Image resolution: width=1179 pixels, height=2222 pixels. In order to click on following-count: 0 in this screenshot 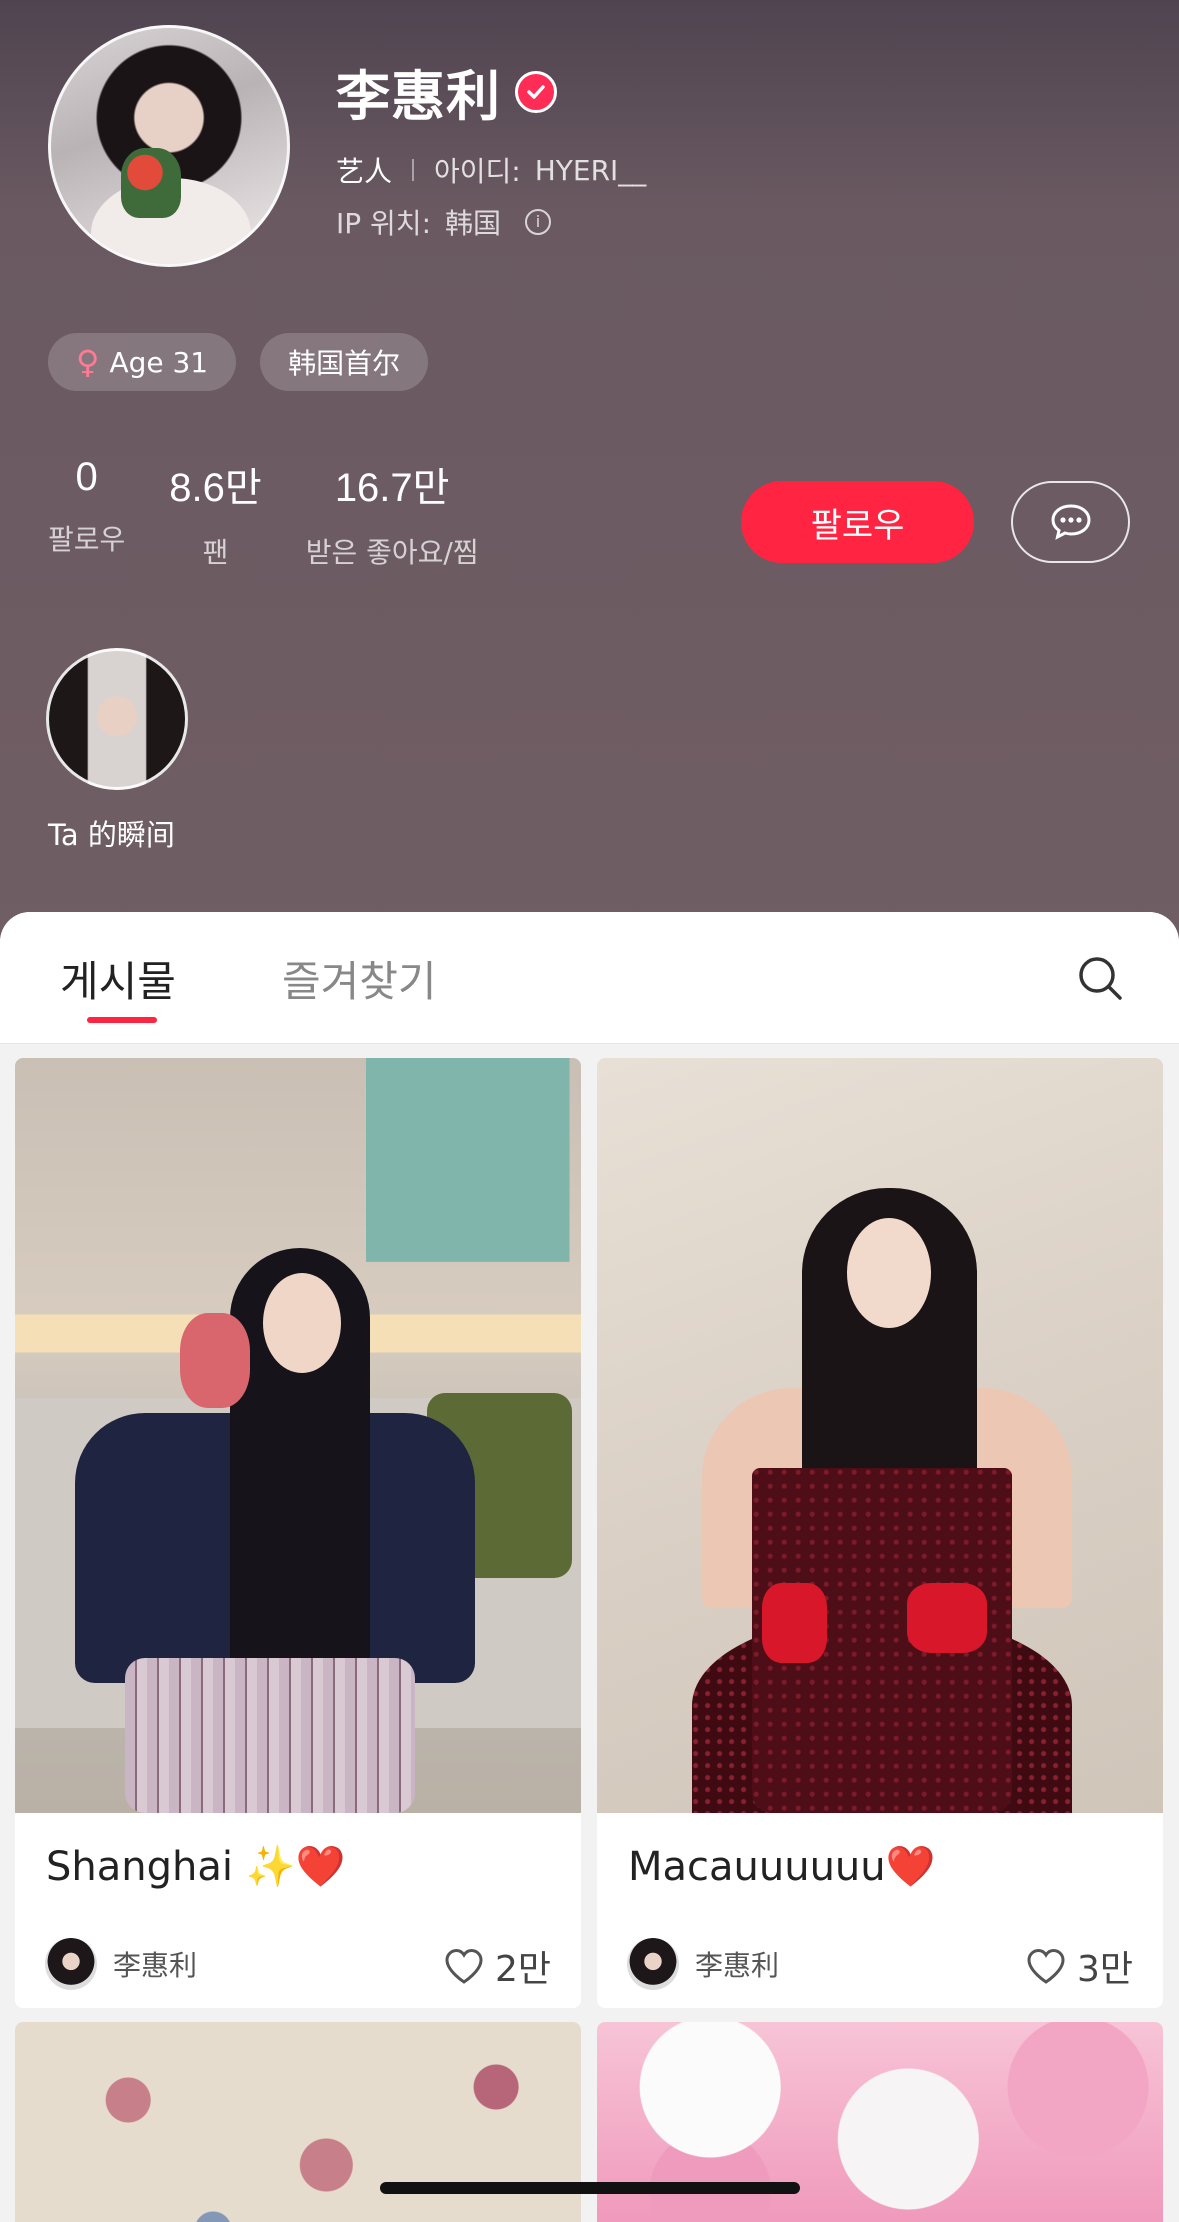, I will do `click(86, 477)`.